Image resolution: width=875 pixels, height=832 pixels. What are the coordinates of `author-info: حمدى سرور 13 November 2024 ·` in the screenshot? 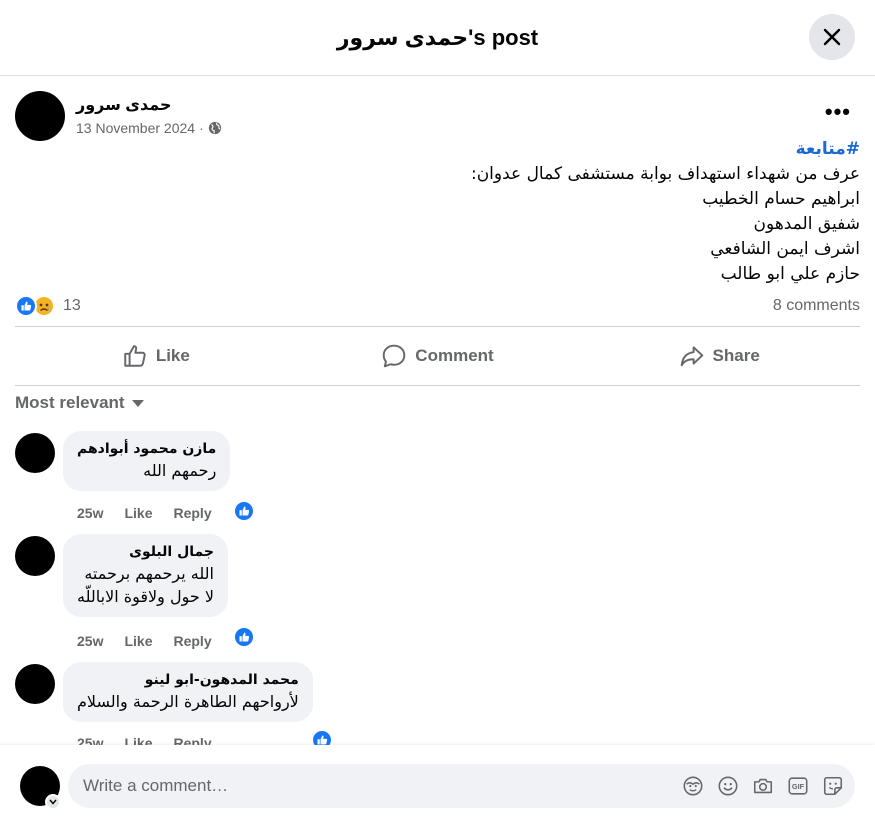 It's located at (149, 116).